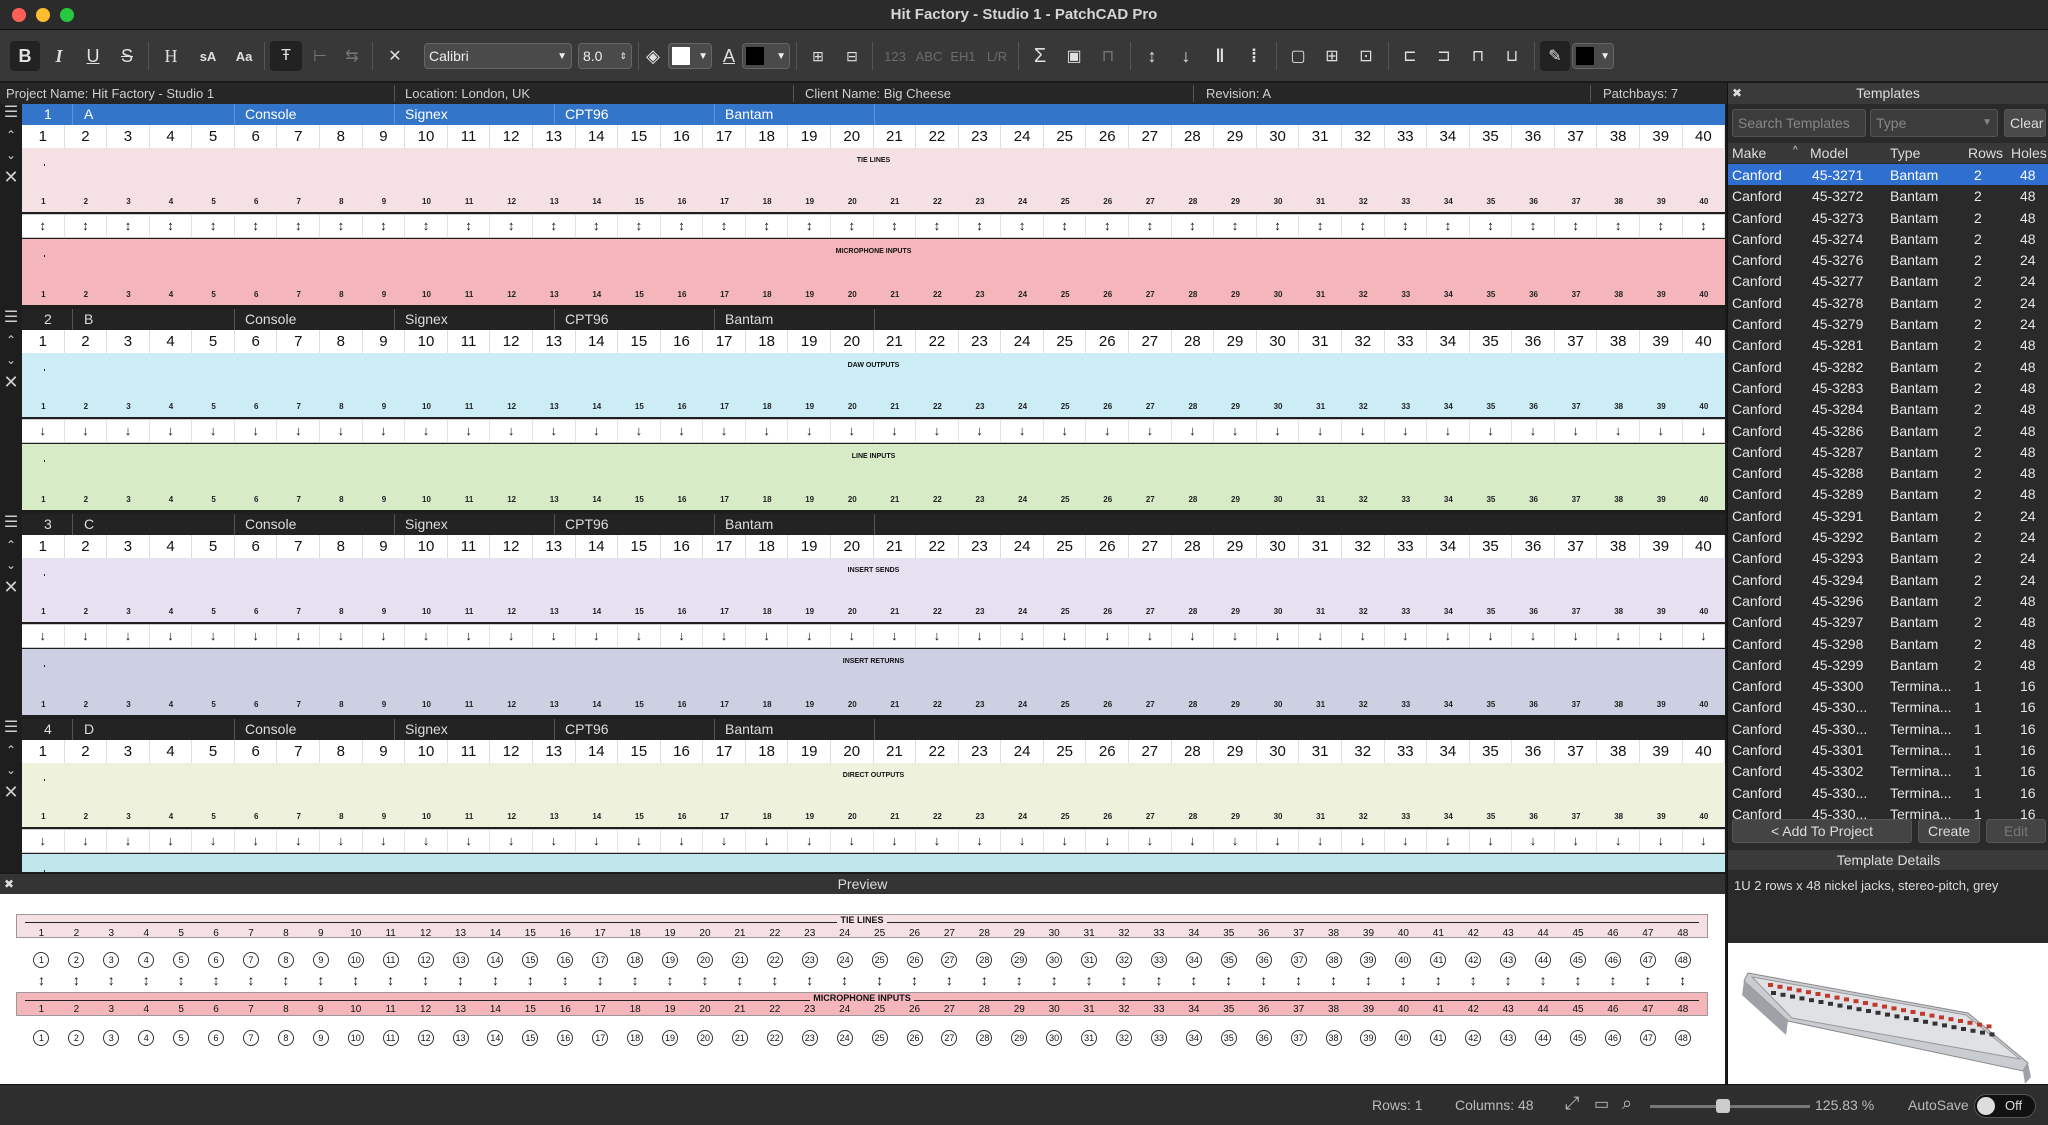 This screenshot has width=2048, height=1125. I want to click on split-cells-icon: ⊟, so click(852, 56).